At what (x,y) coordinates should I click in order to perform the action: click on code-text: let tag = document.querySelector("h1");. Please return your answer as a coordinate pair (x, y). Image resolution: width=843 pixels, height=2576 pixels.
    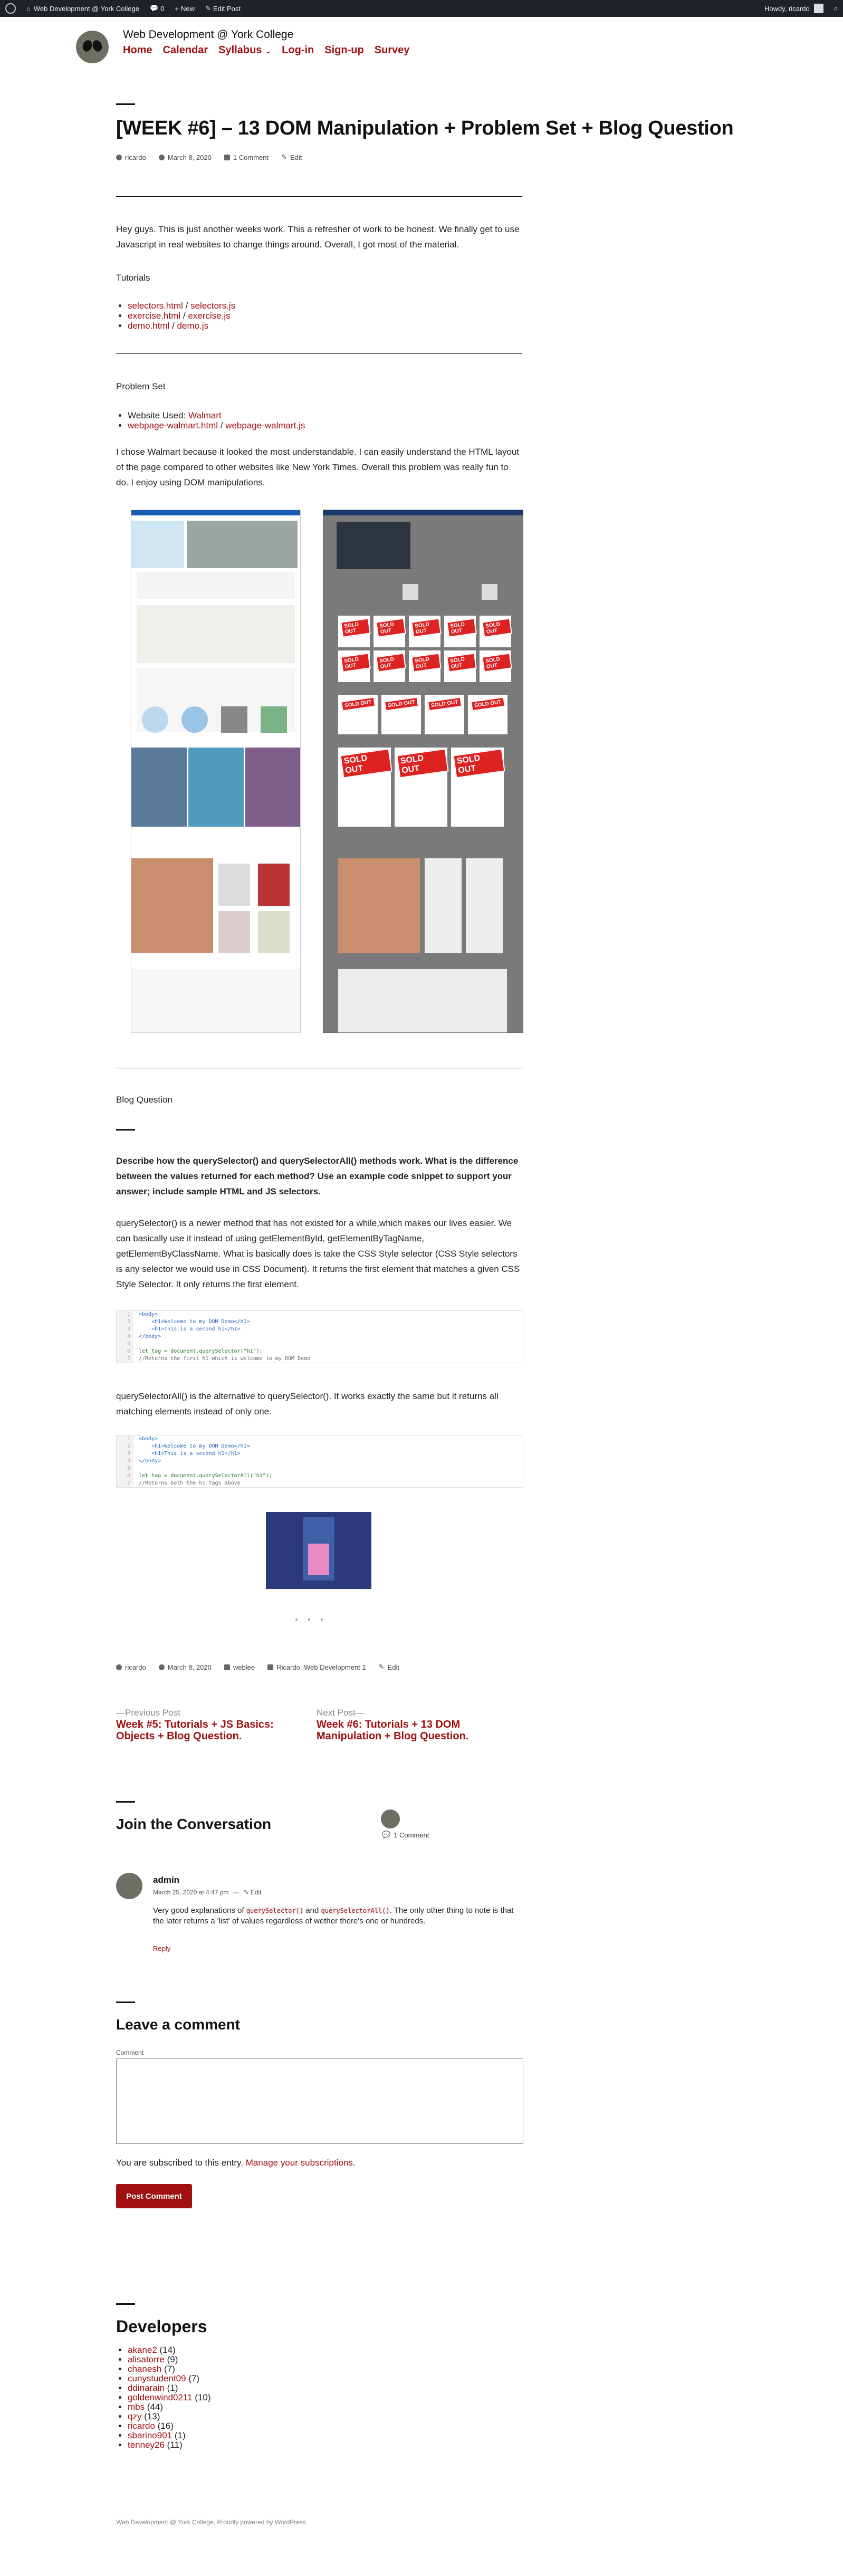
    Looking at the image, I should click on (201, 1351).